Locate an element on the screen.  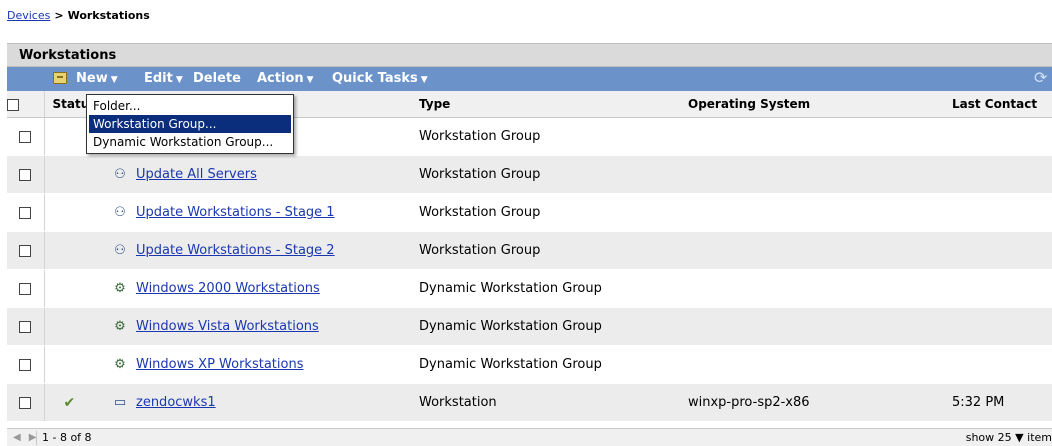
new-menu: New ▼ is located at coordinates (97, 79).